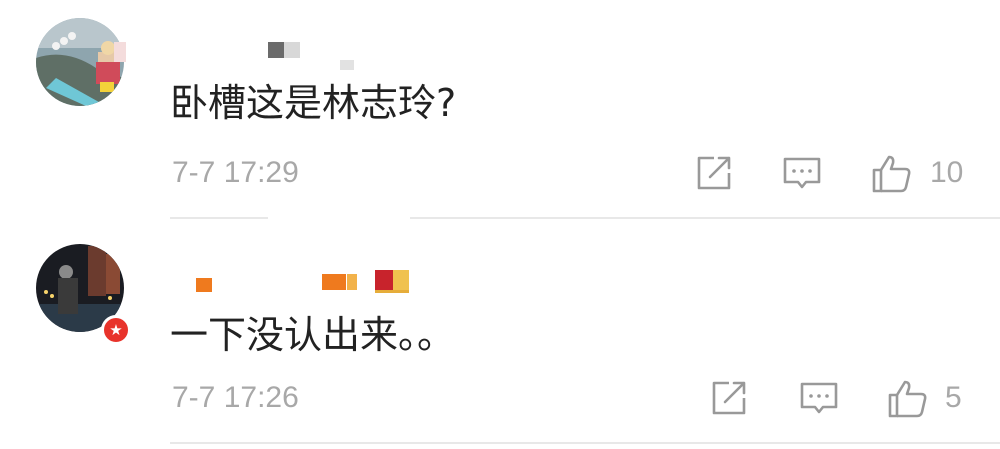  I want to click on avatar, so click(80, 62).